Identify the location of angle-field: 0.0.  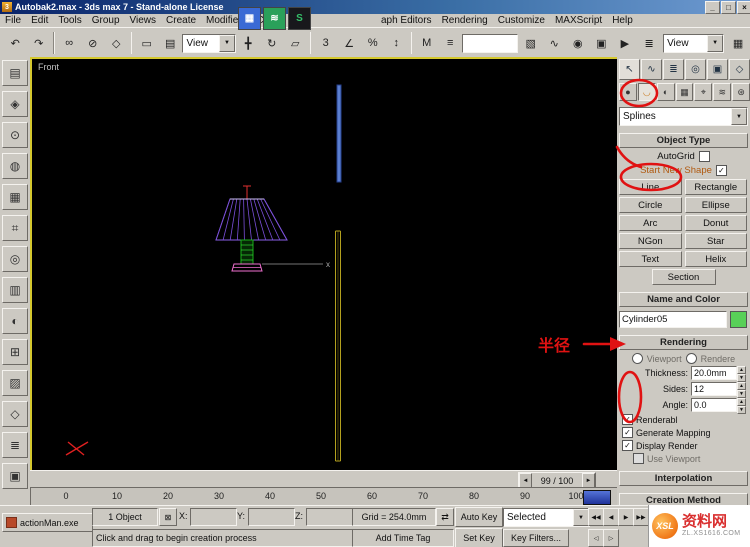
(714, 405).